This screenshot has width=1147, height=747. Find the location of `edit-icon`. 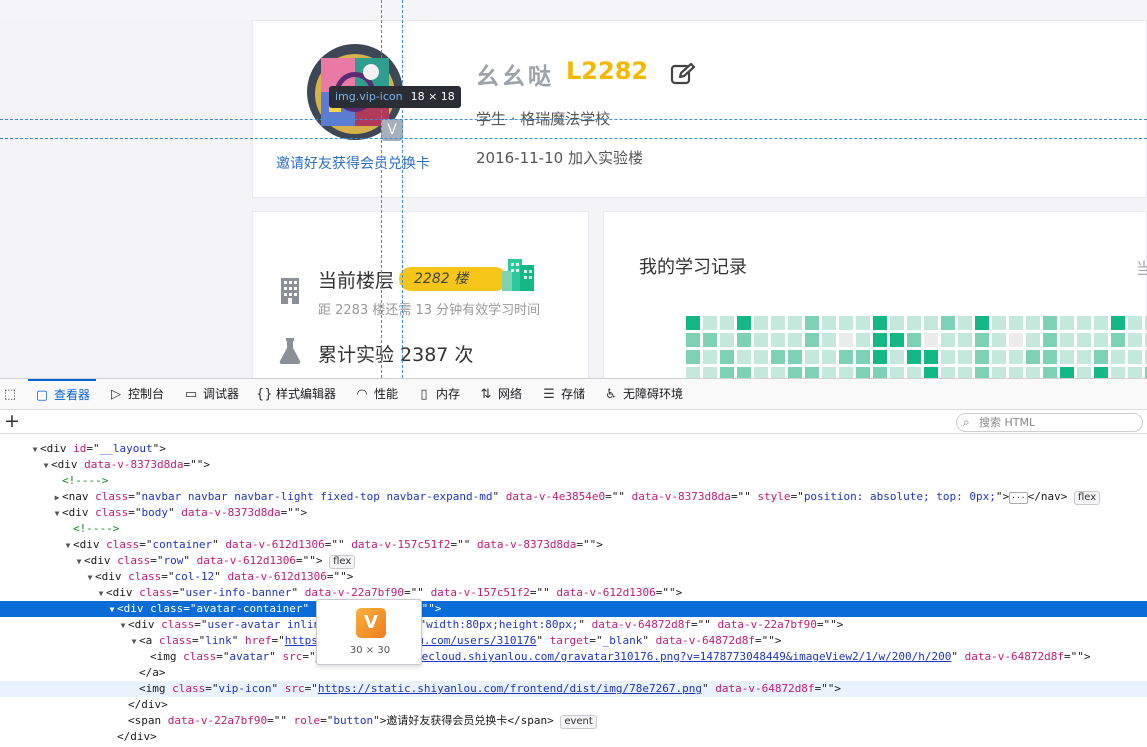

edit-icon is located at coordinates (683, 74).